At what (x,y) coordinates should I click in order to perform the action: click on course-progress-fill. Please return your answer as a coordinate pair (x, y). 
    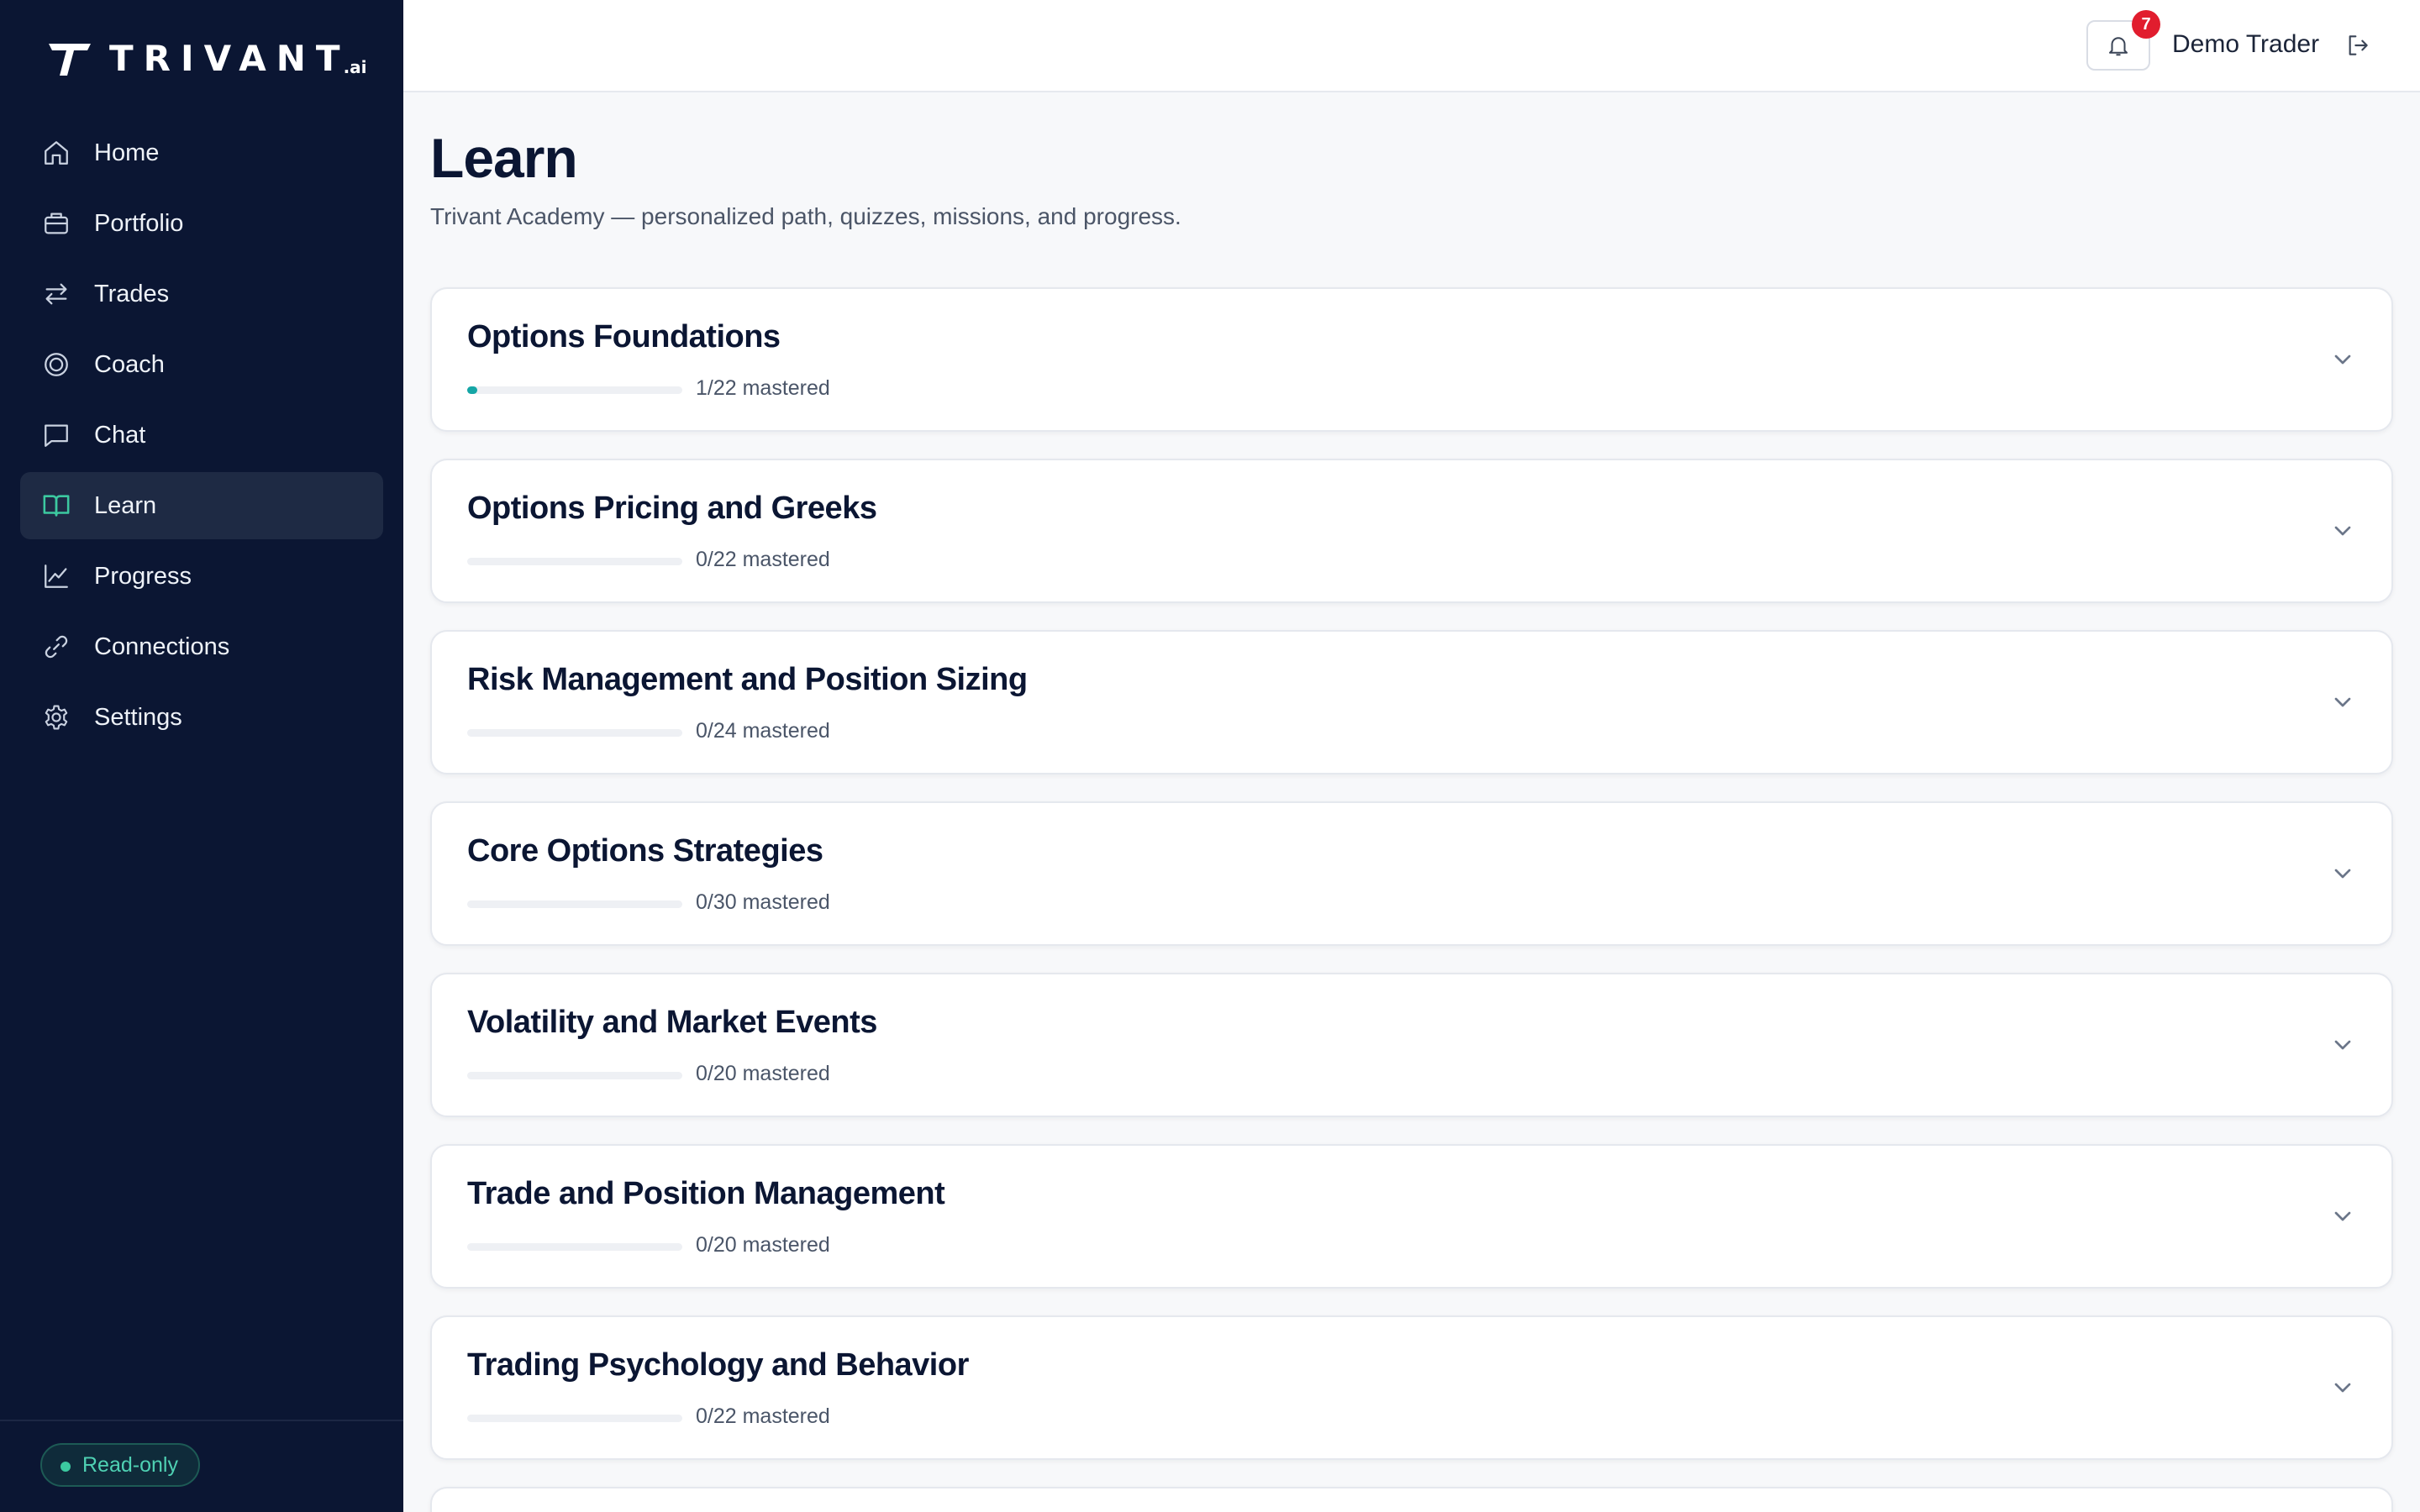
    Looking at the image, I should click on (472, 390).